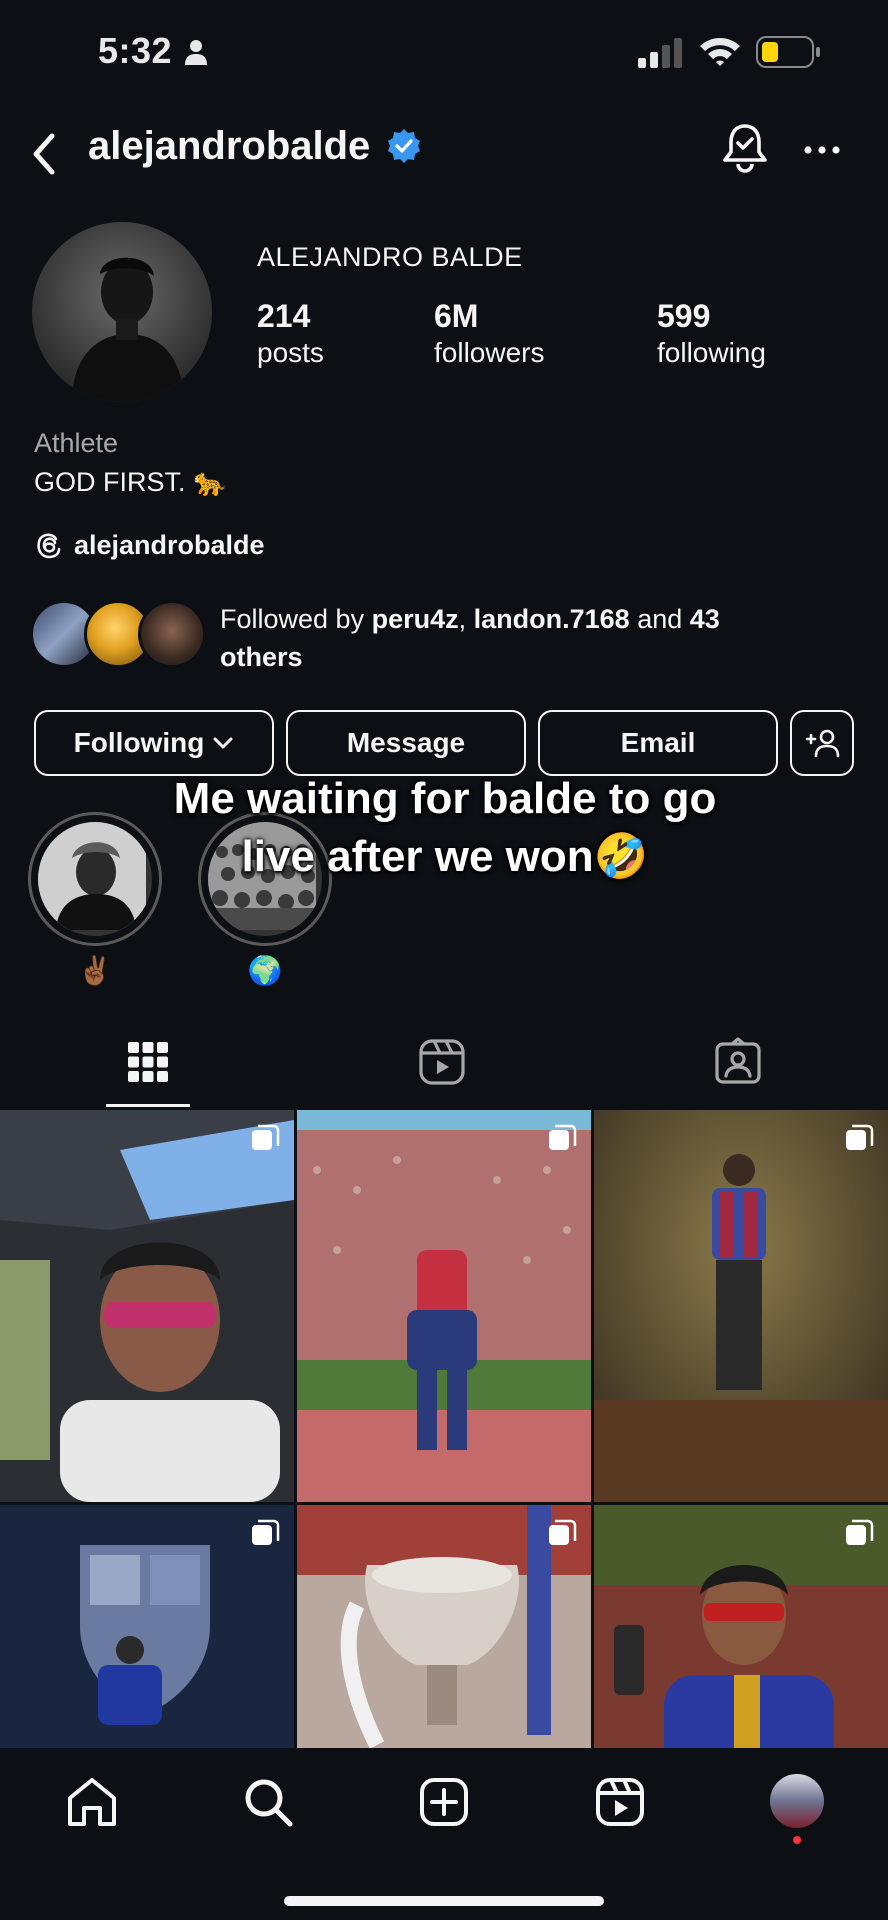 The image size is (888, 1920). I want to click on bottom-nav, so click(444, 1834).